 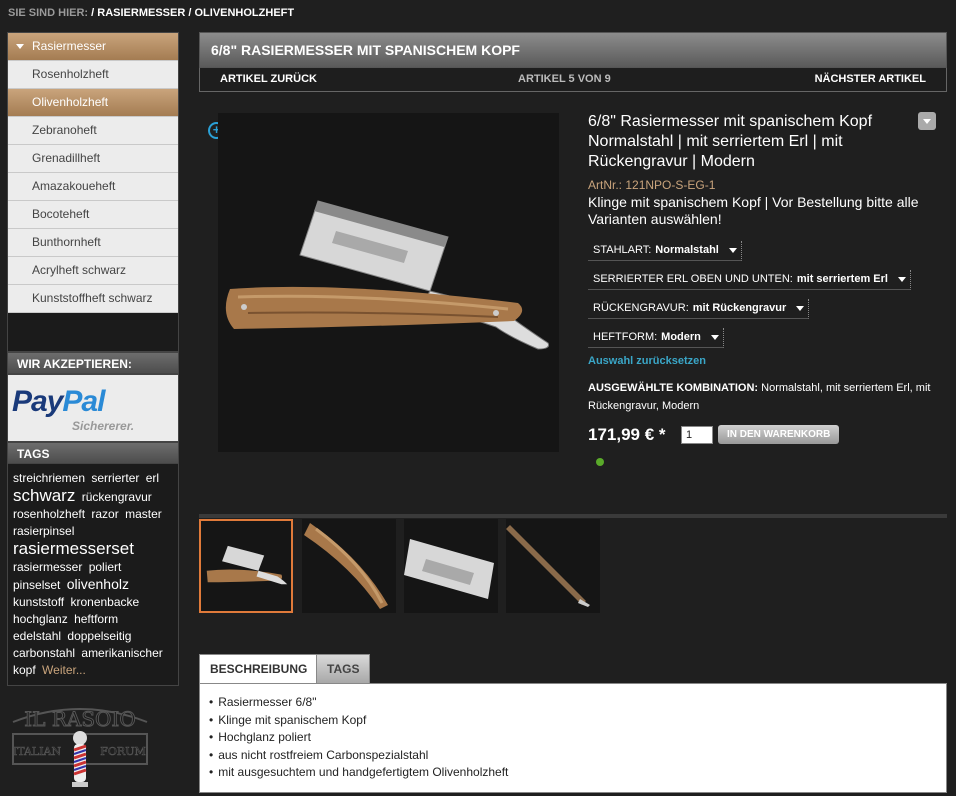 I want to click on il-rasoio-forum-logo: IL RASOIO ITALIAN FORUM, so click(x=80, y=745).